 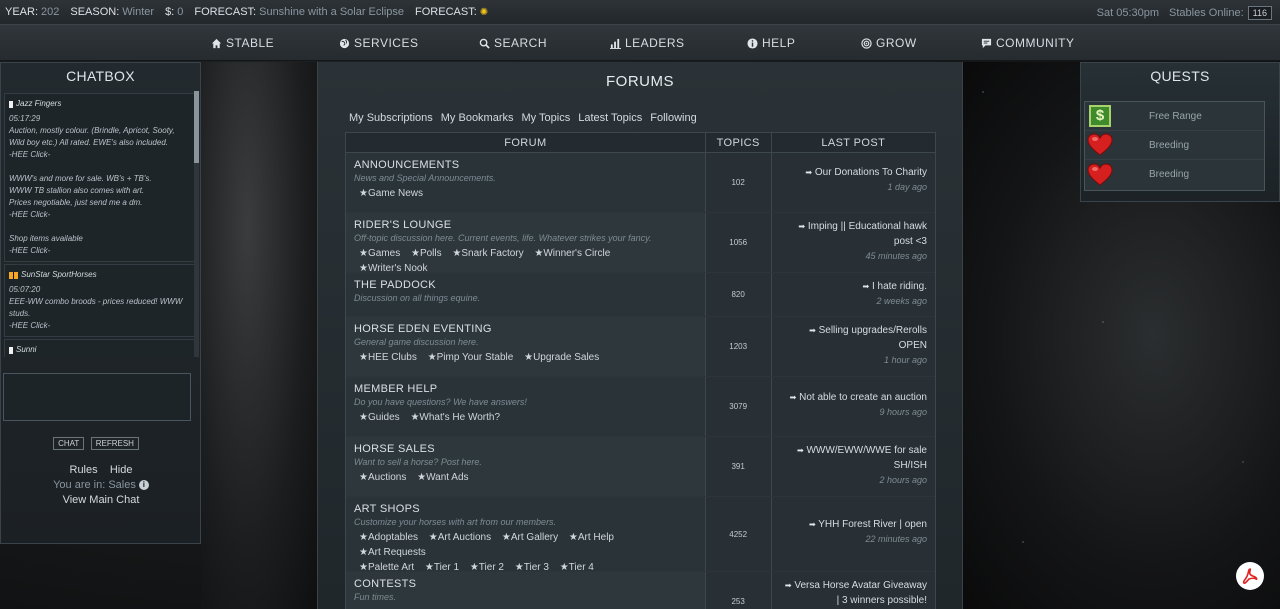 What do you see at coordinates (378, 43) in the screenshot?
I see `nav-services: SERVICES` at bounding box center [378, 43].